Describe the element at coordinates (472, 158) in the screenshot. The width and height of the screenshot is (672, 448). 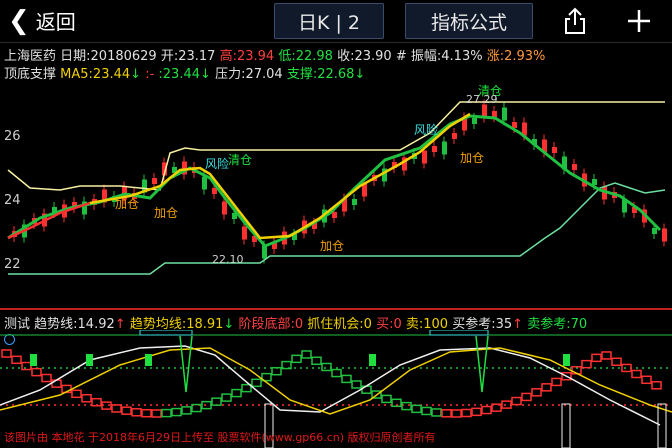
I see `add-label-1: 加仓` at that location.